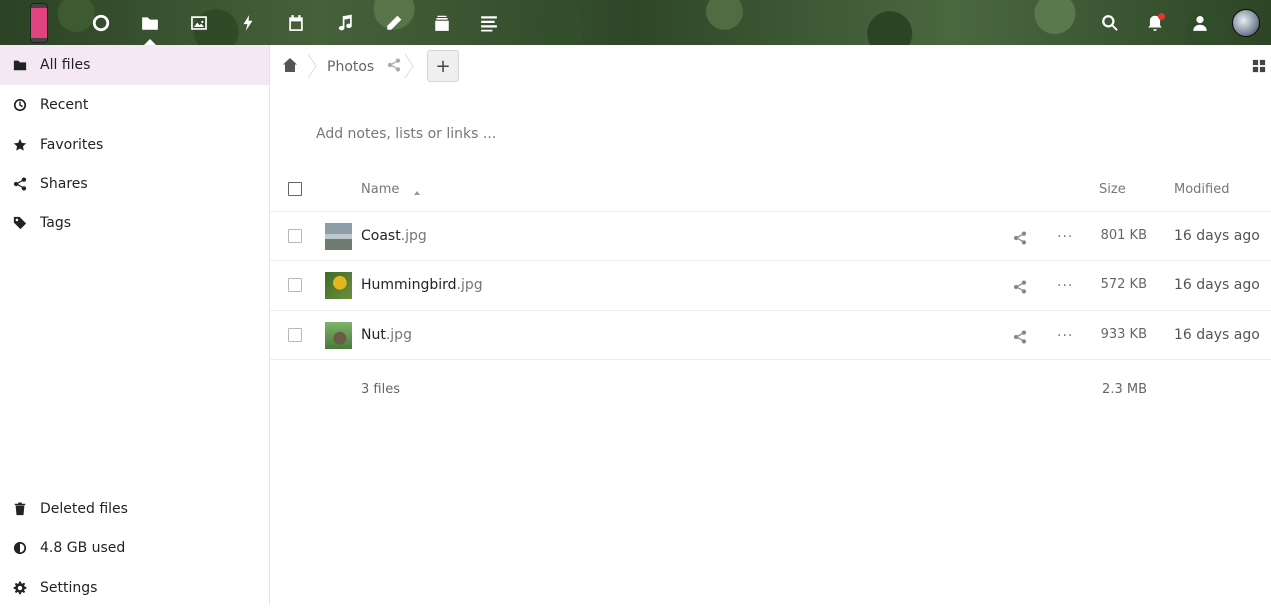 The image size is (1271, 608). Describe the element at coordinates (1259, 65) in the screenshot. I see `grid-view-icon` at that location.